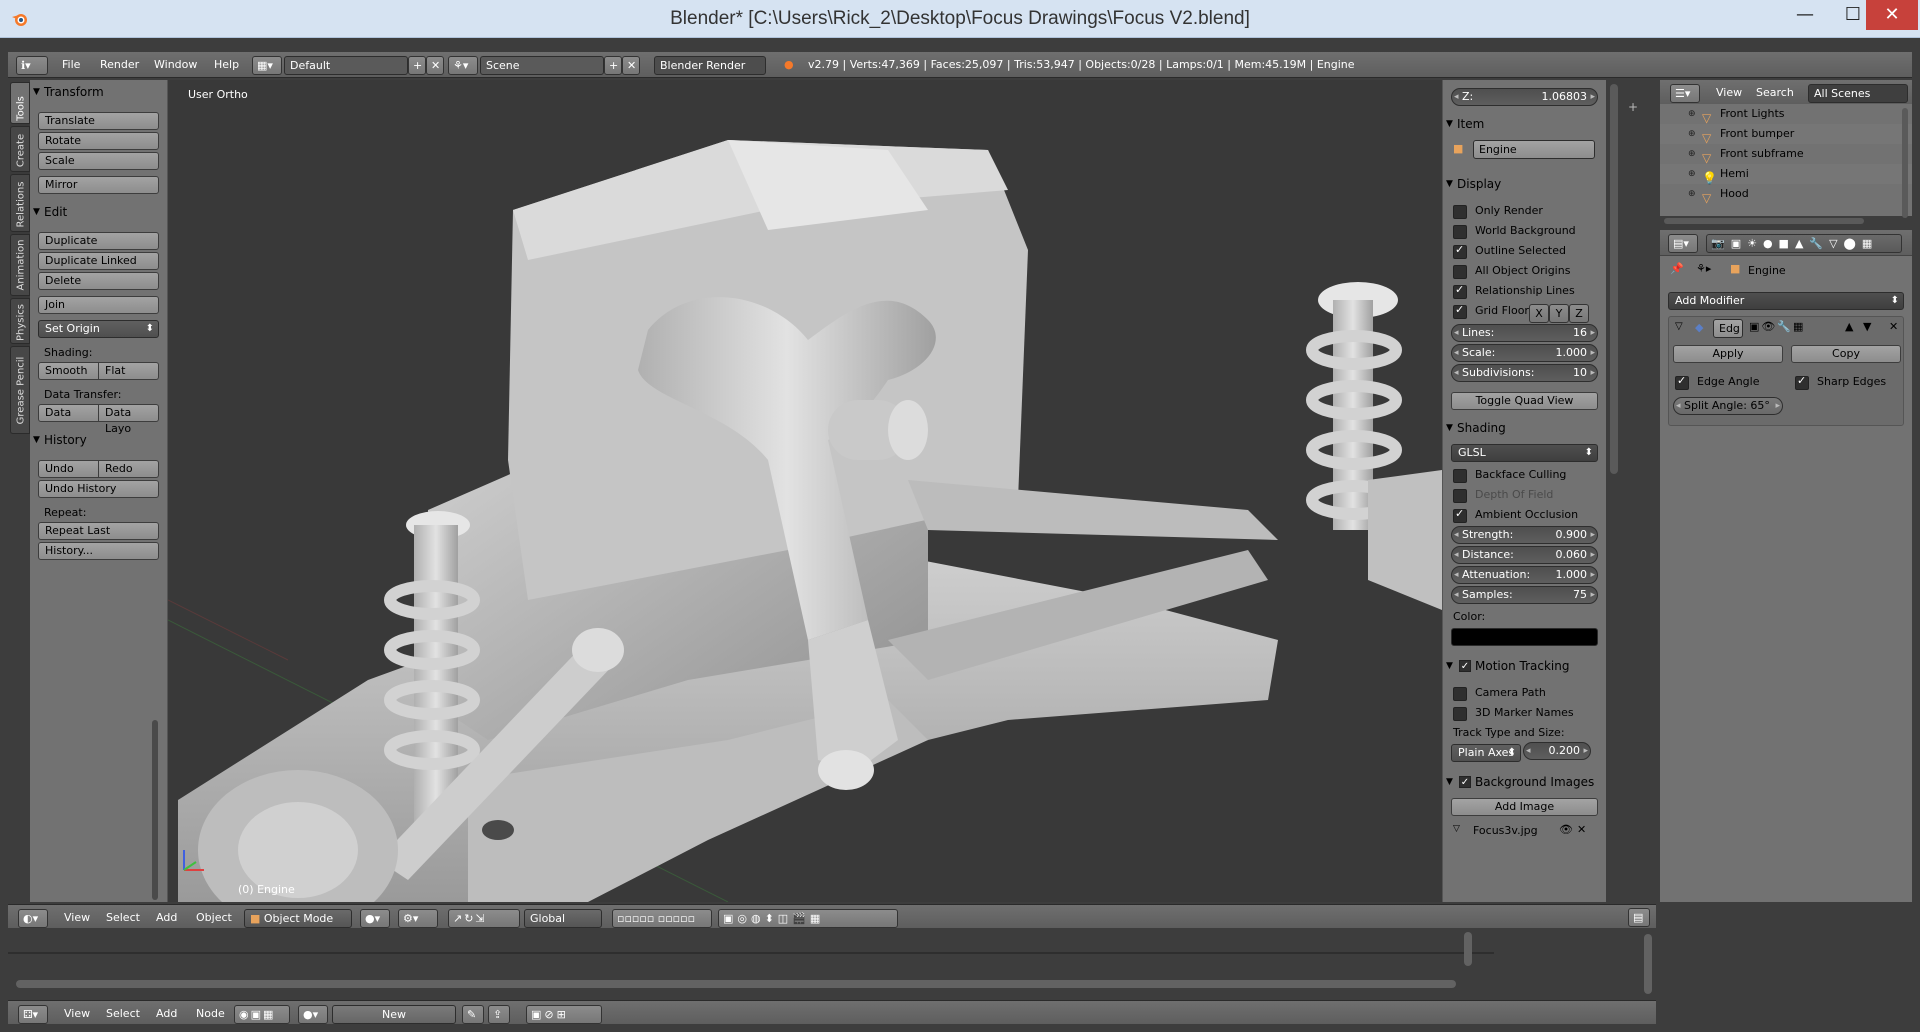 This screenshot has width=1920, height=1032. What do you see at coordinates (98, 141) in the screenshot?
I see `rotate-button: Rotate` at bounding box center [98, 141].